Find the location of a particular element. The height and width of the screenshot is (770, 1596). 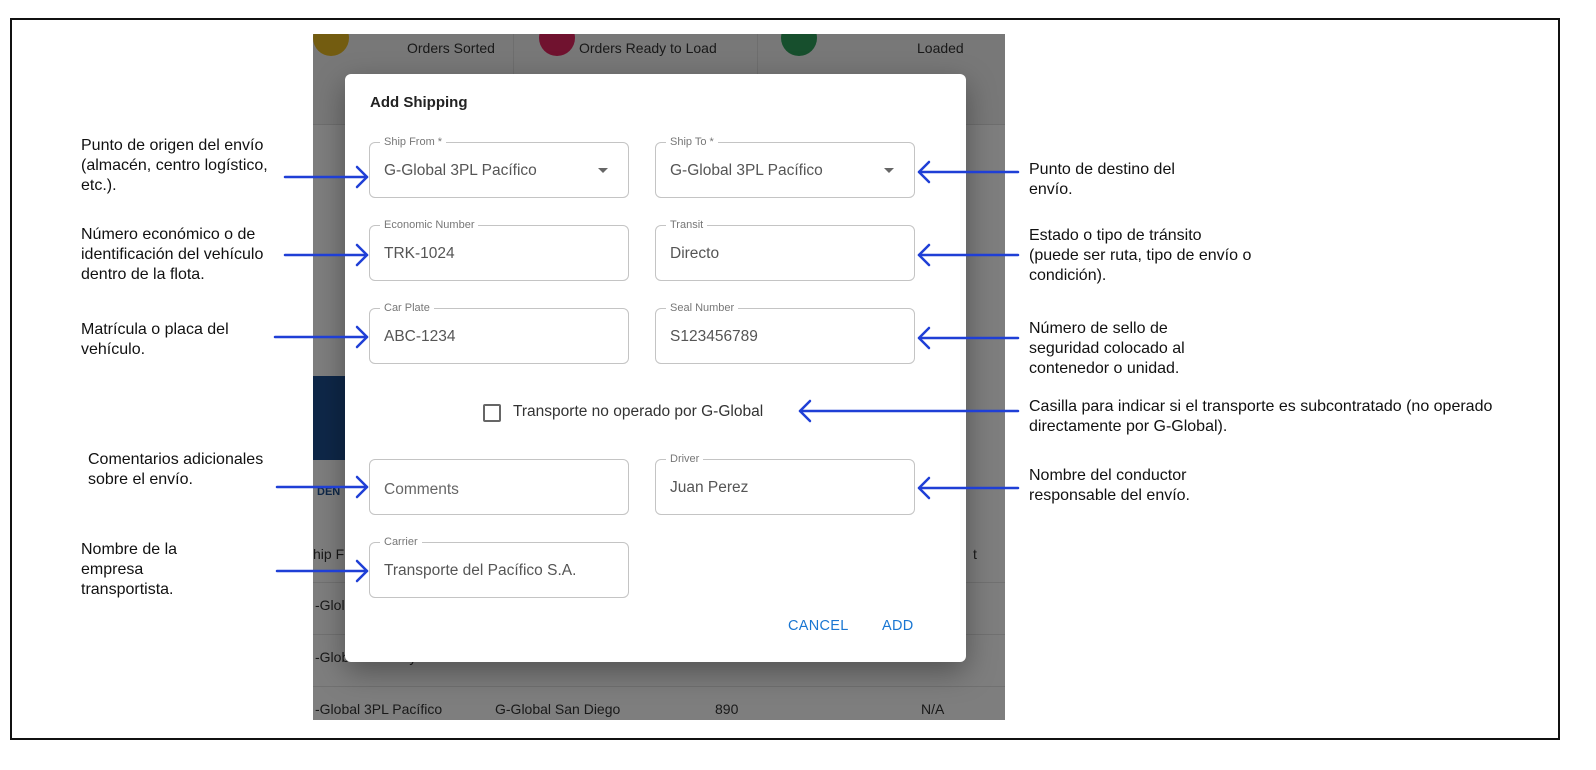

arrow-driver is located at coordinates (968, 488).